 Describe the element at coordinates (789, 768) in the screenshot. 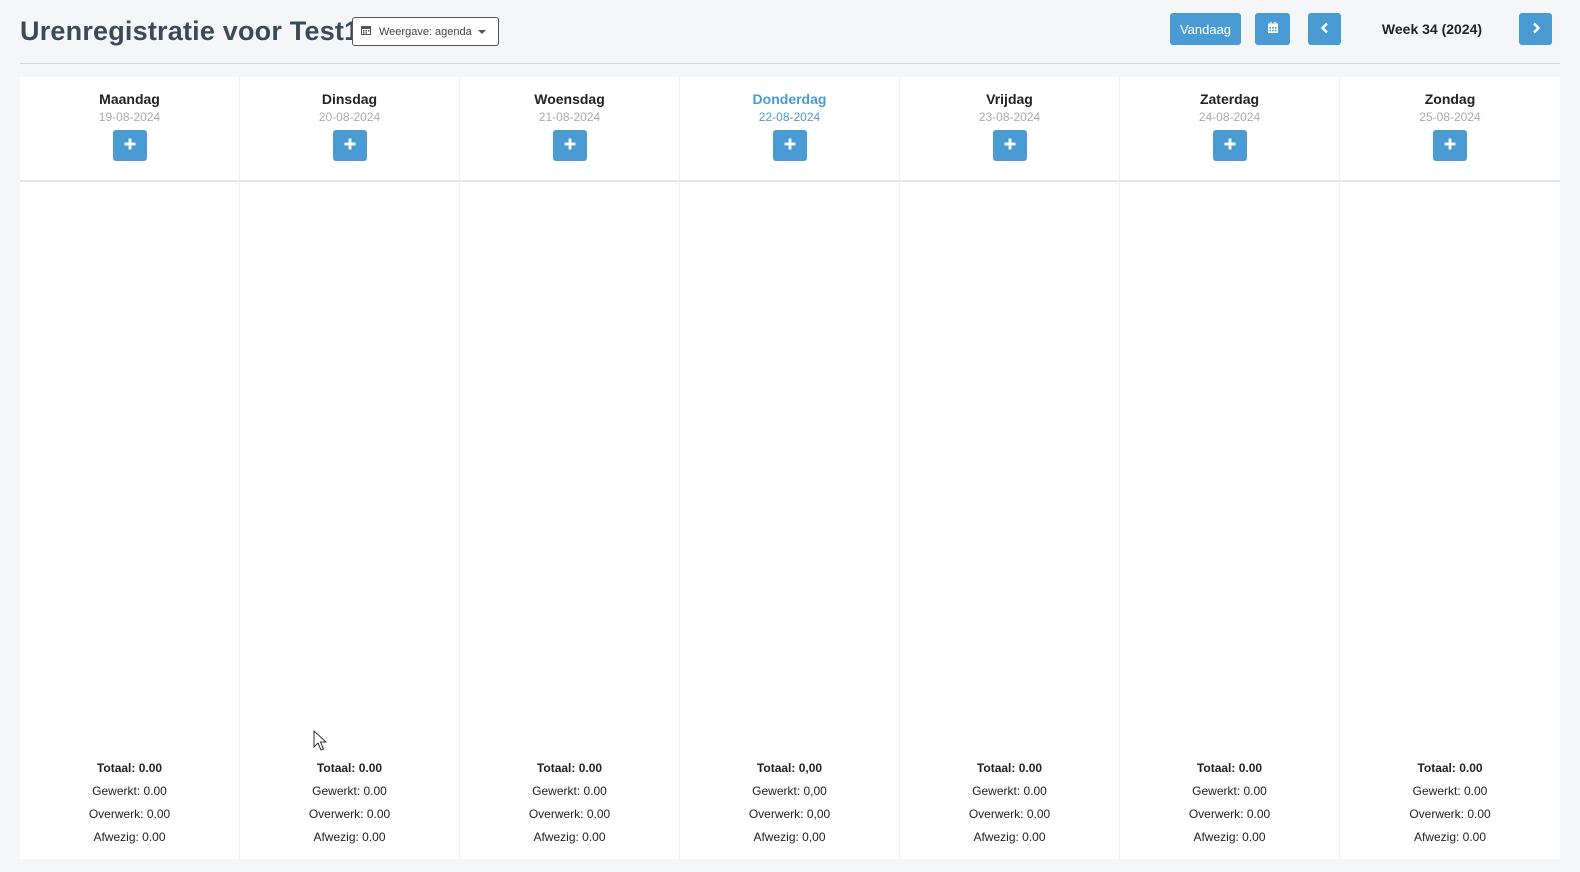

I see `total-hours: Totaal: 0,00` at that location.